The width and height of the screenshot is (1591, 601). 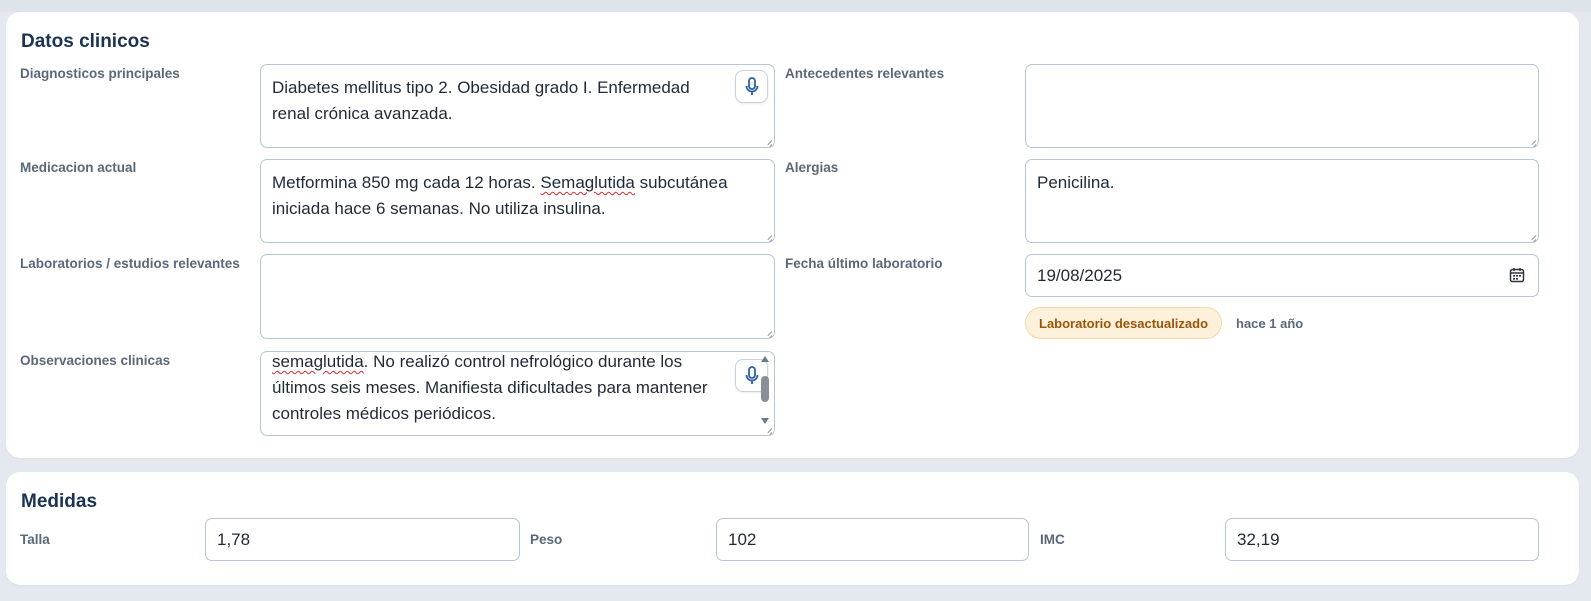 What do you see at coordinates (546, 539) in the screenshot?
I see `weight-label: Peso` at bounding box center [546, 539].